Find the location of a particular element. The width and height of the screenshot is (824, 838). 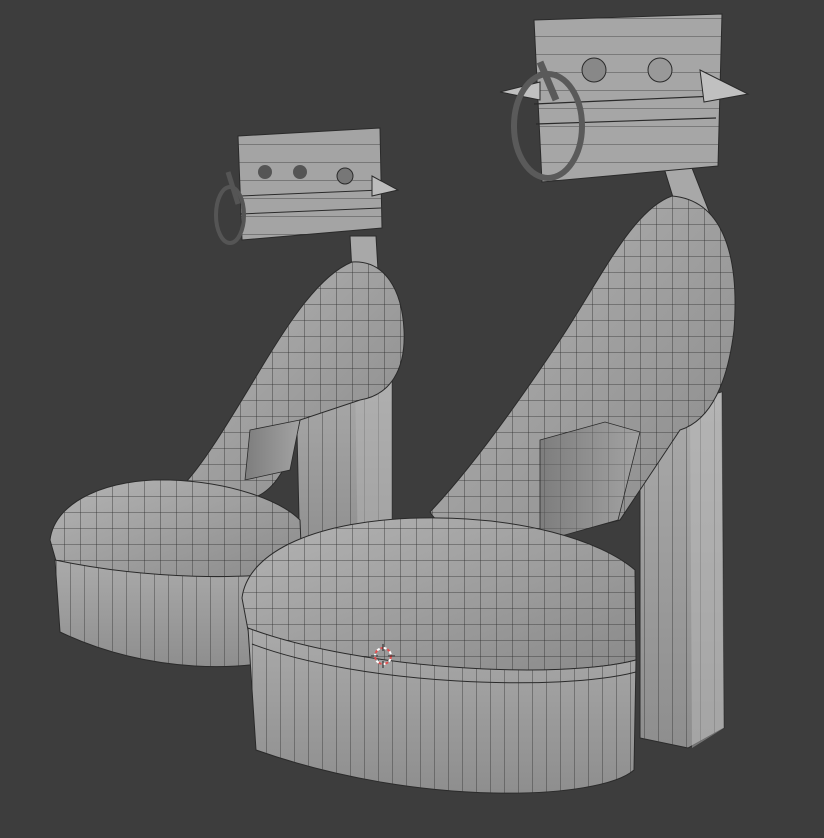

3d-cursor-icon is located at coordinates (383, 656).